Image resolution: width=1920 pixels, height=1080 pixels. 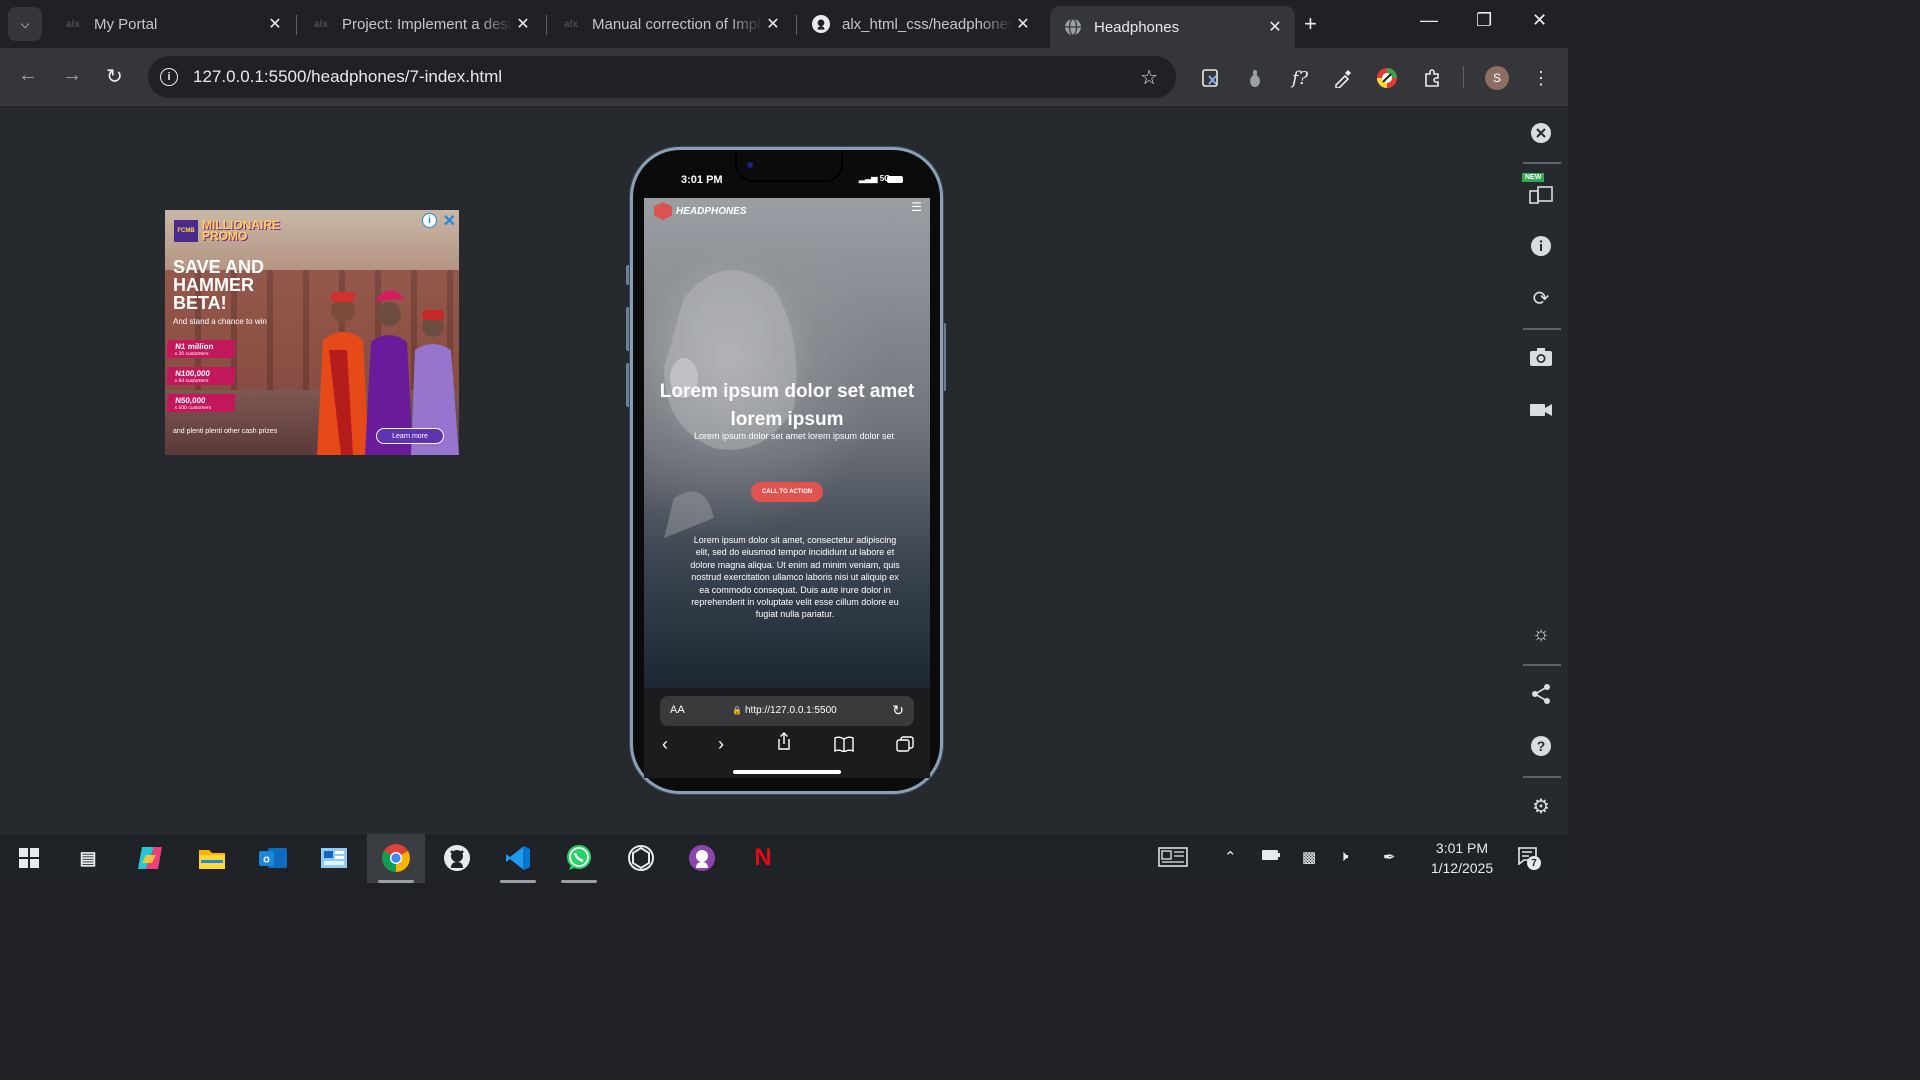 What do you see at coordinates (457, 858) in the screenshot?
I see `github-desktop-icon` at bounding box center [457, 858].